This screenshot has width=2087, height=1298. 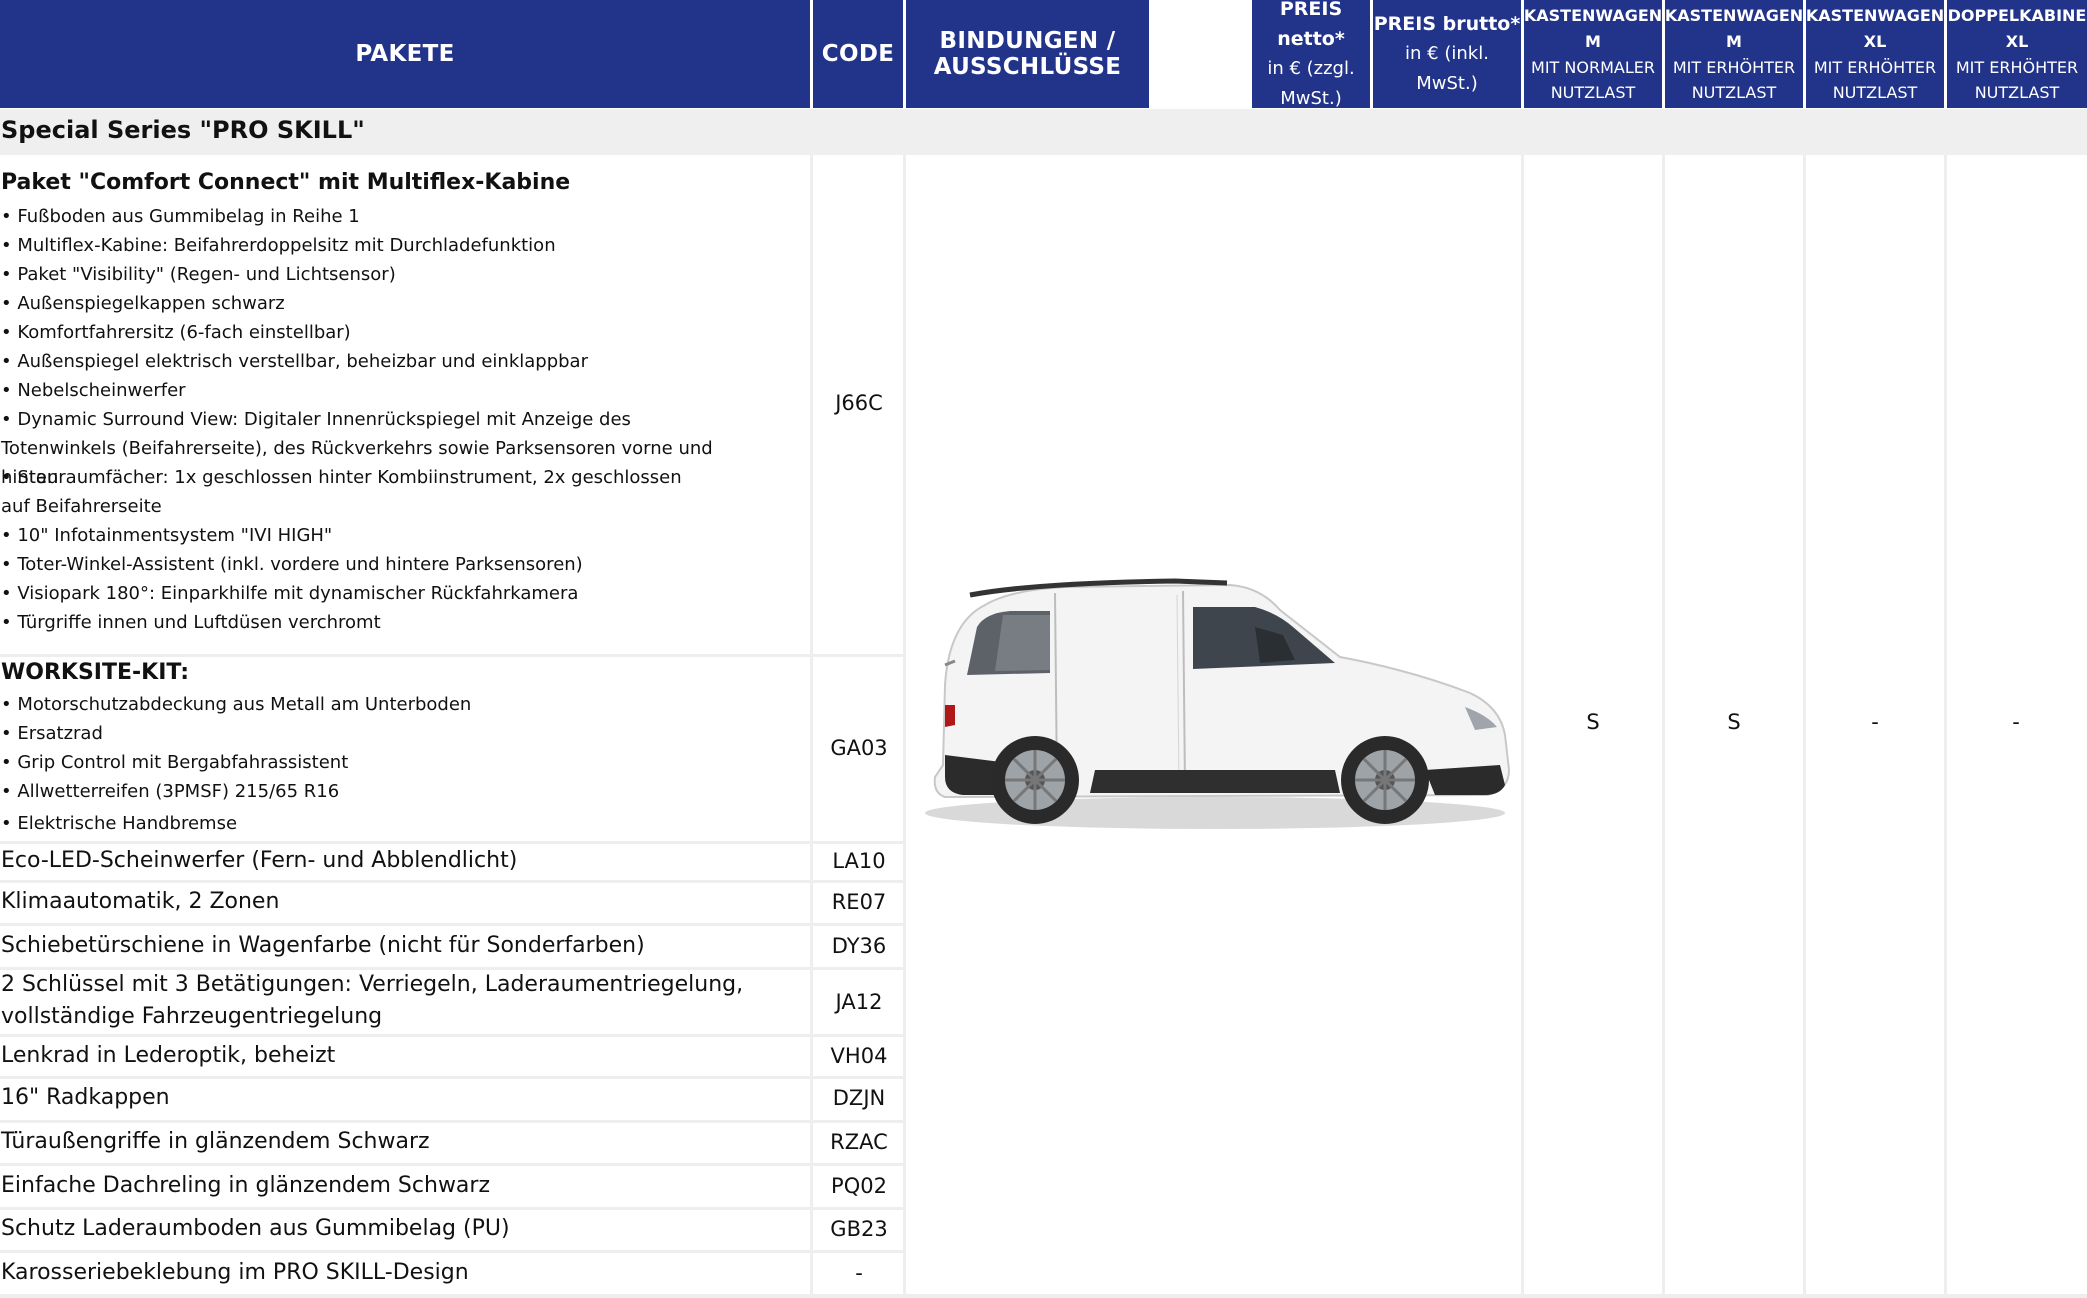 What do you see at coordinates (1734, 722) in the screenshot?
I see `availability-variant-2: S` at bounding box center [1734, 722].